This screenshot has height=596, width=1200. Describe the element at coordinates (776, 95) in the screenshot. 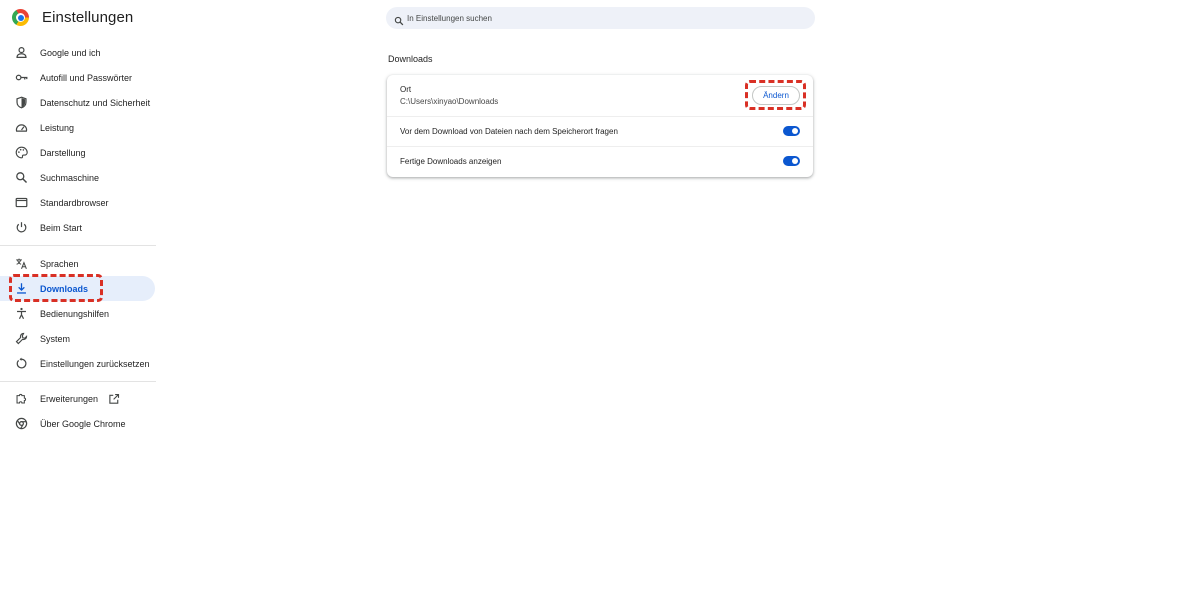

I see `change-location-button: Ändern` at that location.